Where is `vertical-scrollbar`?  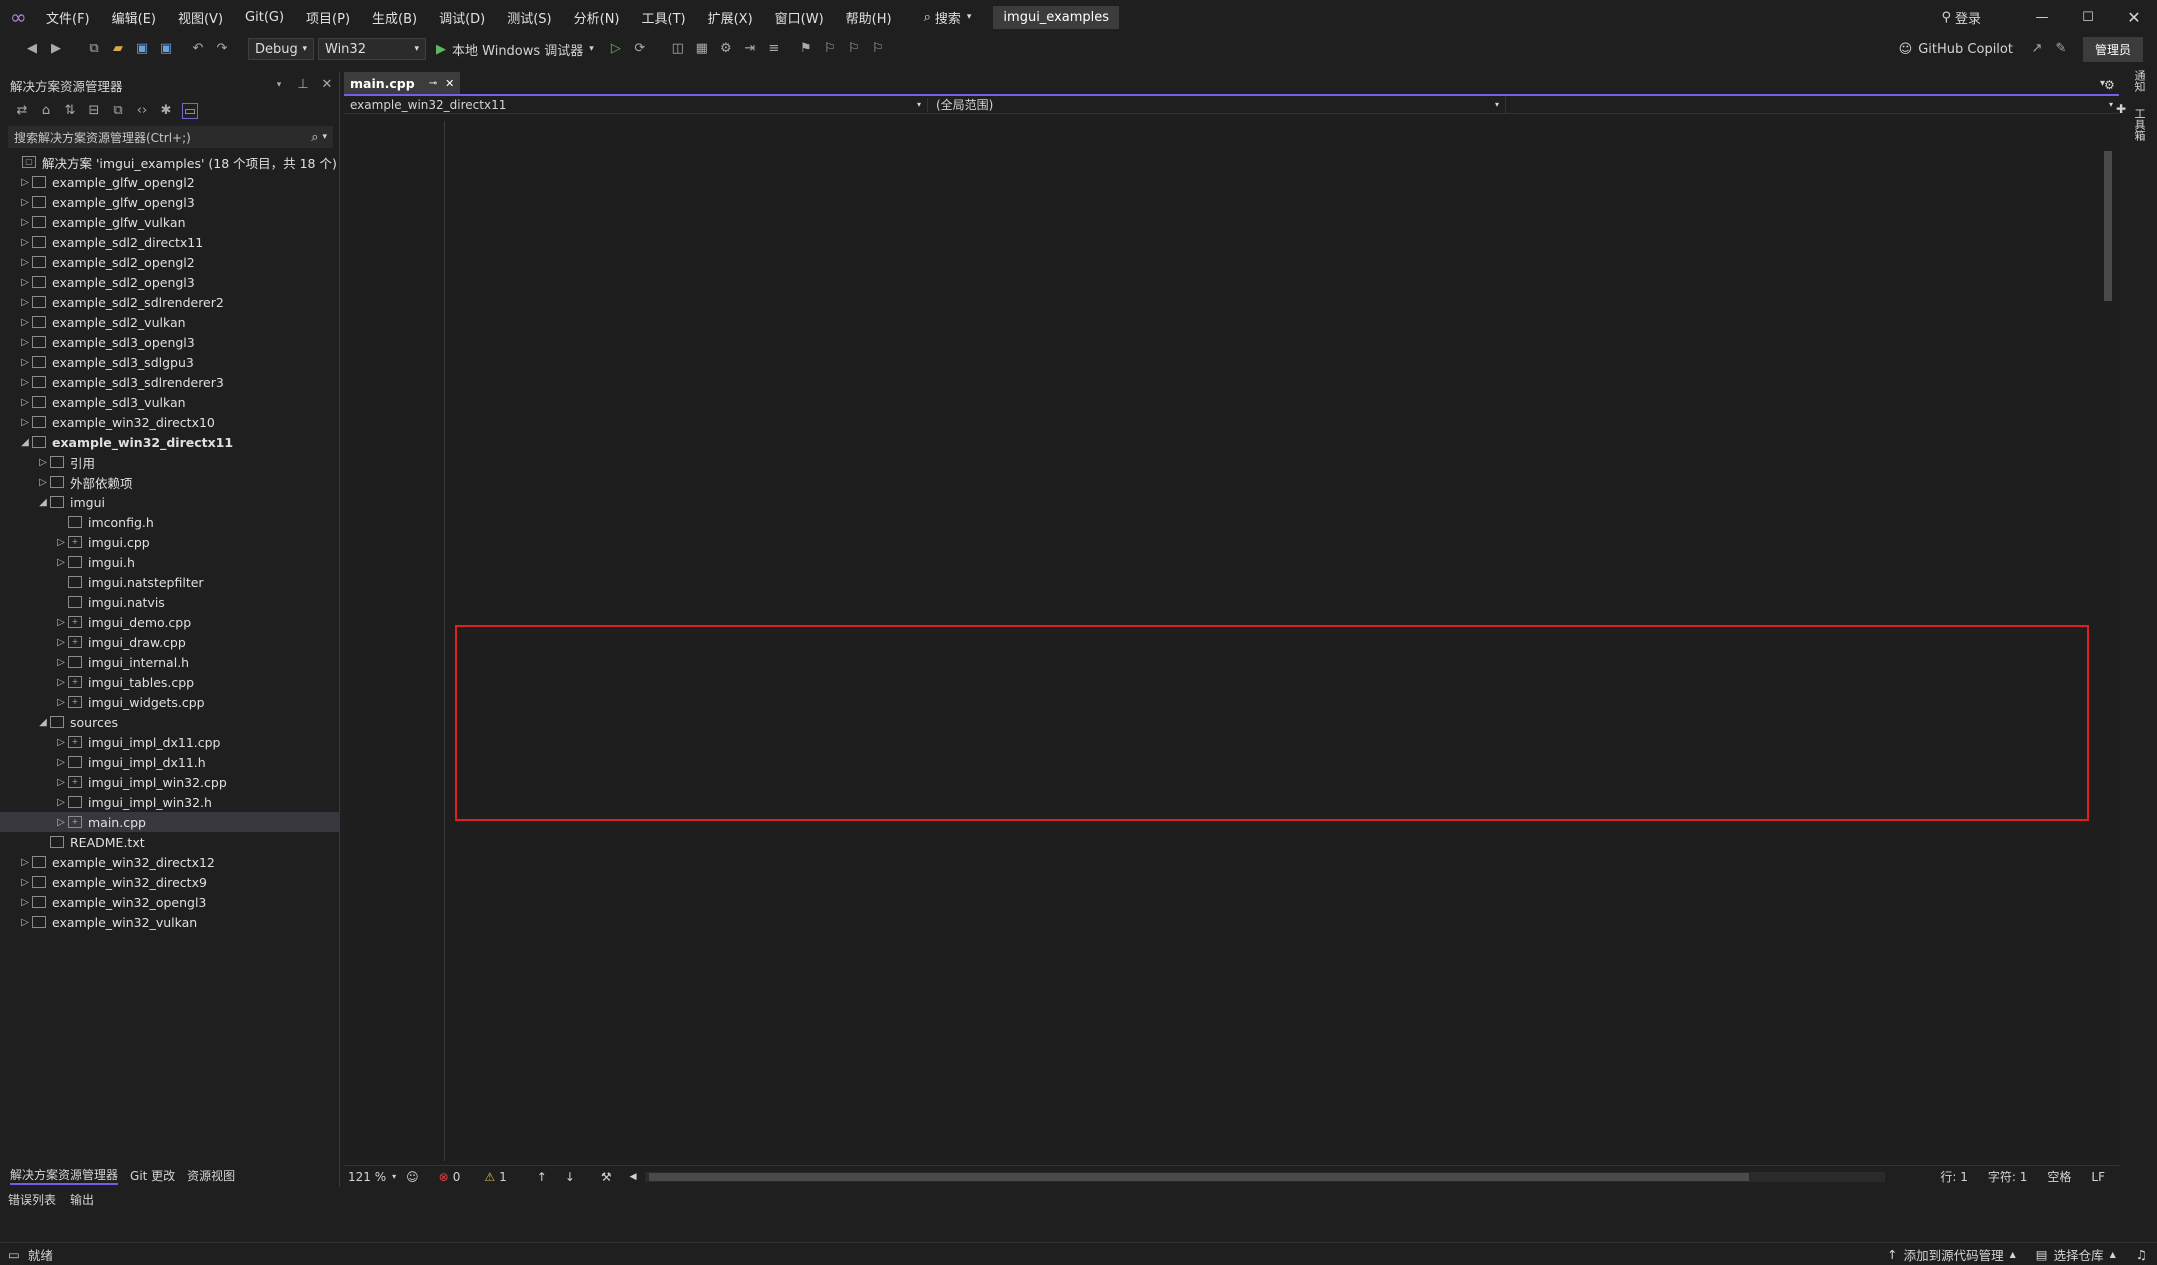 vertical-scrollbar is located at coordinates (2108, 641).